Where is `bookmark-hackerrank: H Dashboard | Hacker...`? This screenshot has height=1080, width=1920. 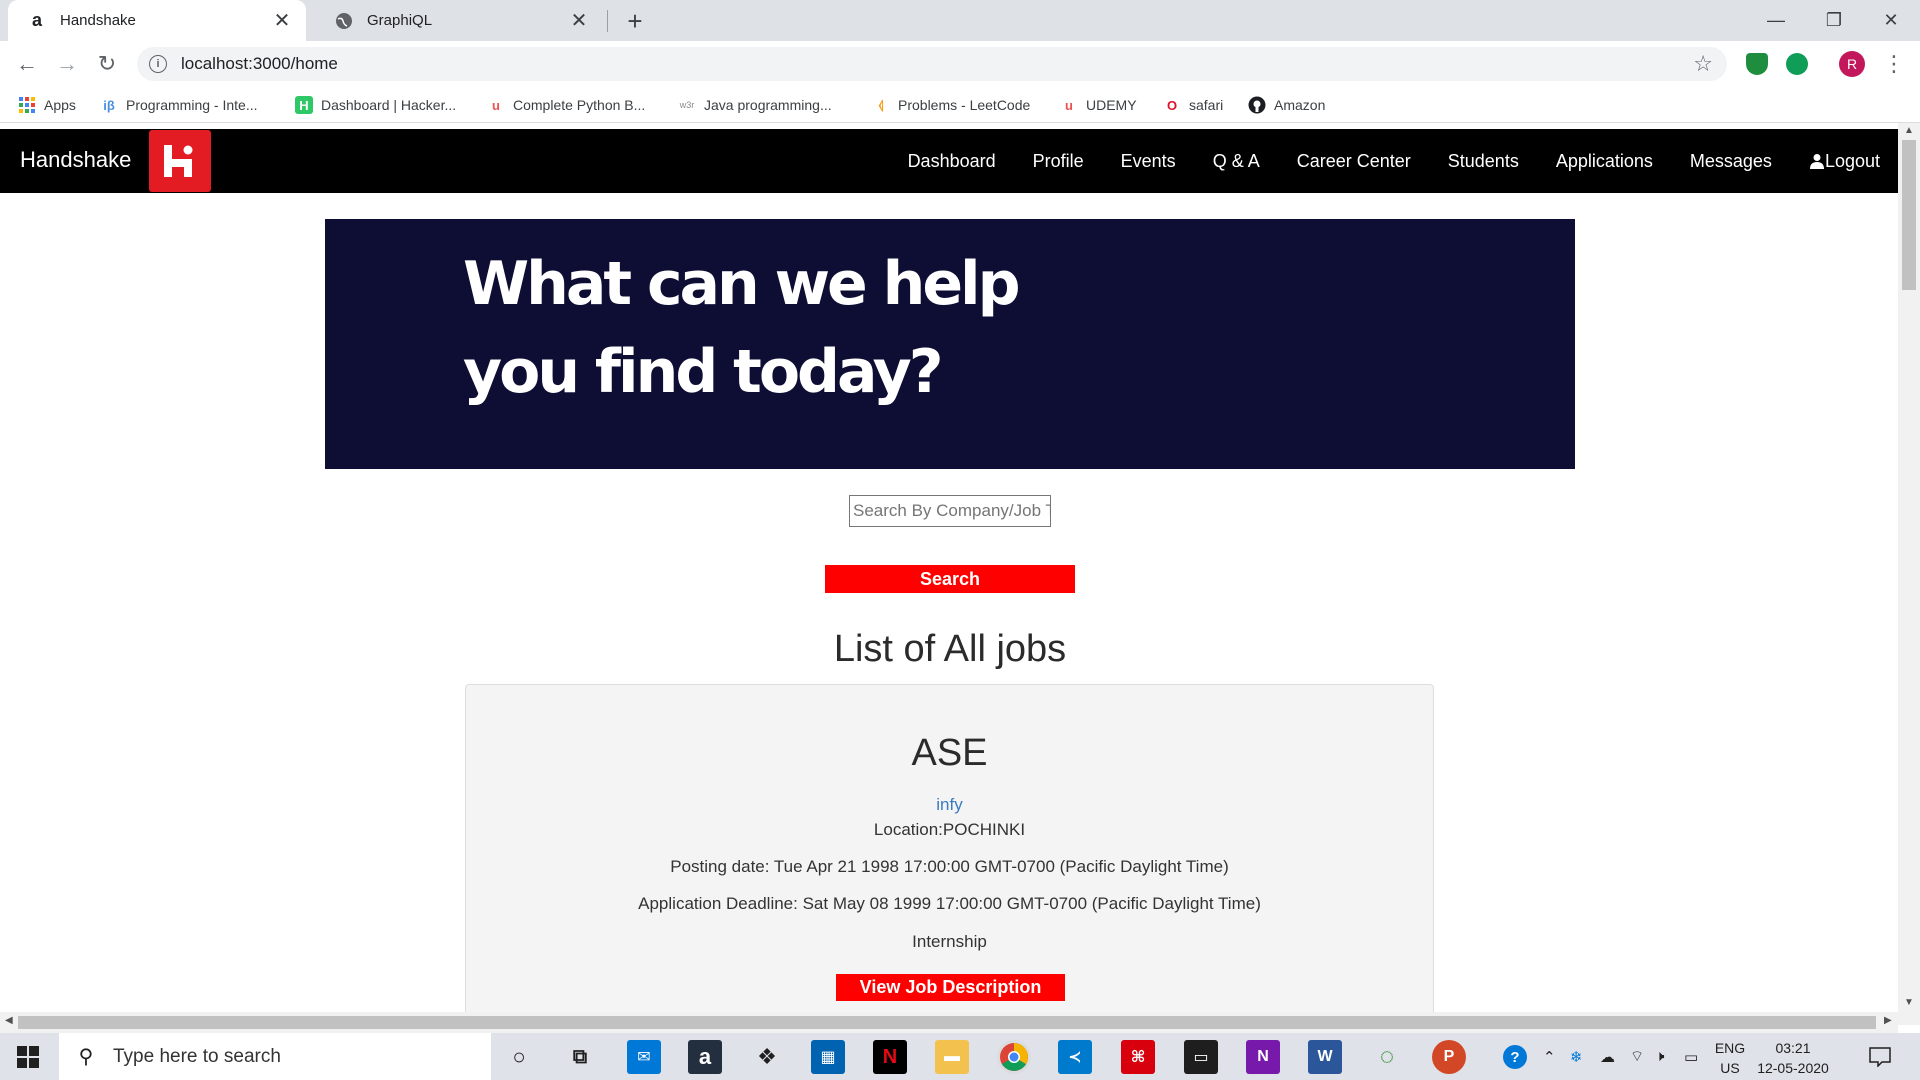 bookmark-hackerrank: H Dashboard | Hacker... is located at coordinates (375, 105).